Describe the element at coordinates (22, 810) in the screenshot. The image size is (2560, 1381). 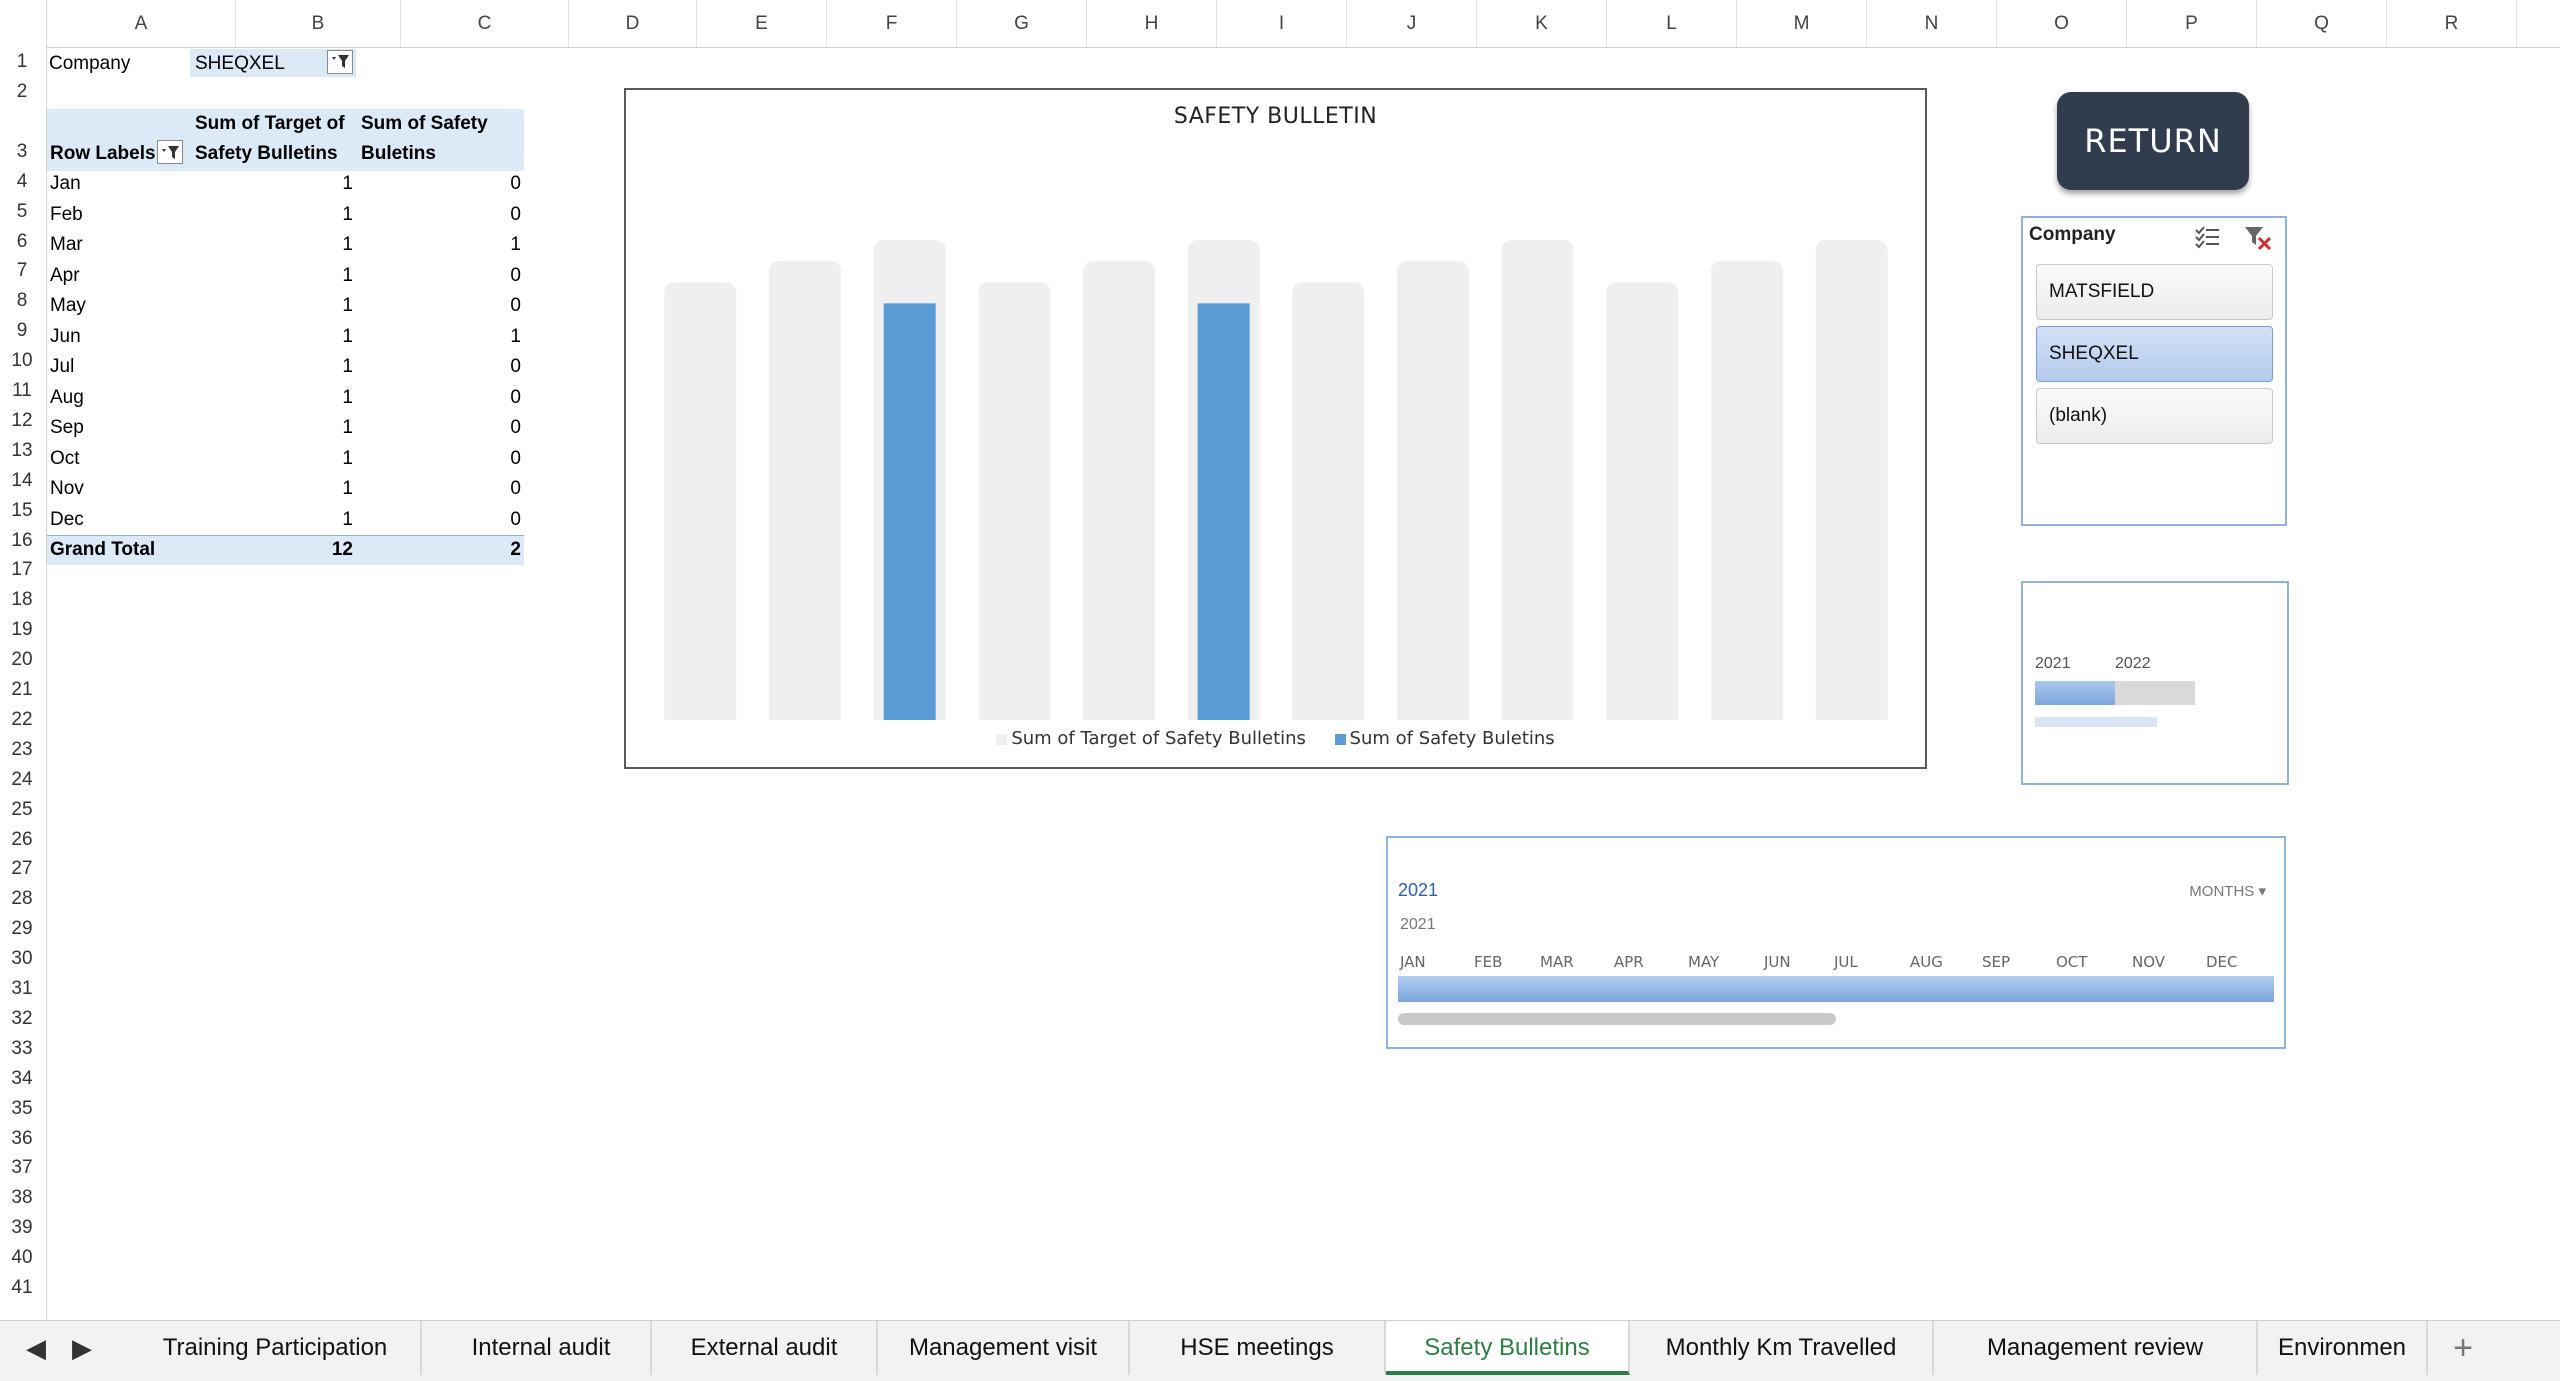
I see `row-header-25: 25` at that location.